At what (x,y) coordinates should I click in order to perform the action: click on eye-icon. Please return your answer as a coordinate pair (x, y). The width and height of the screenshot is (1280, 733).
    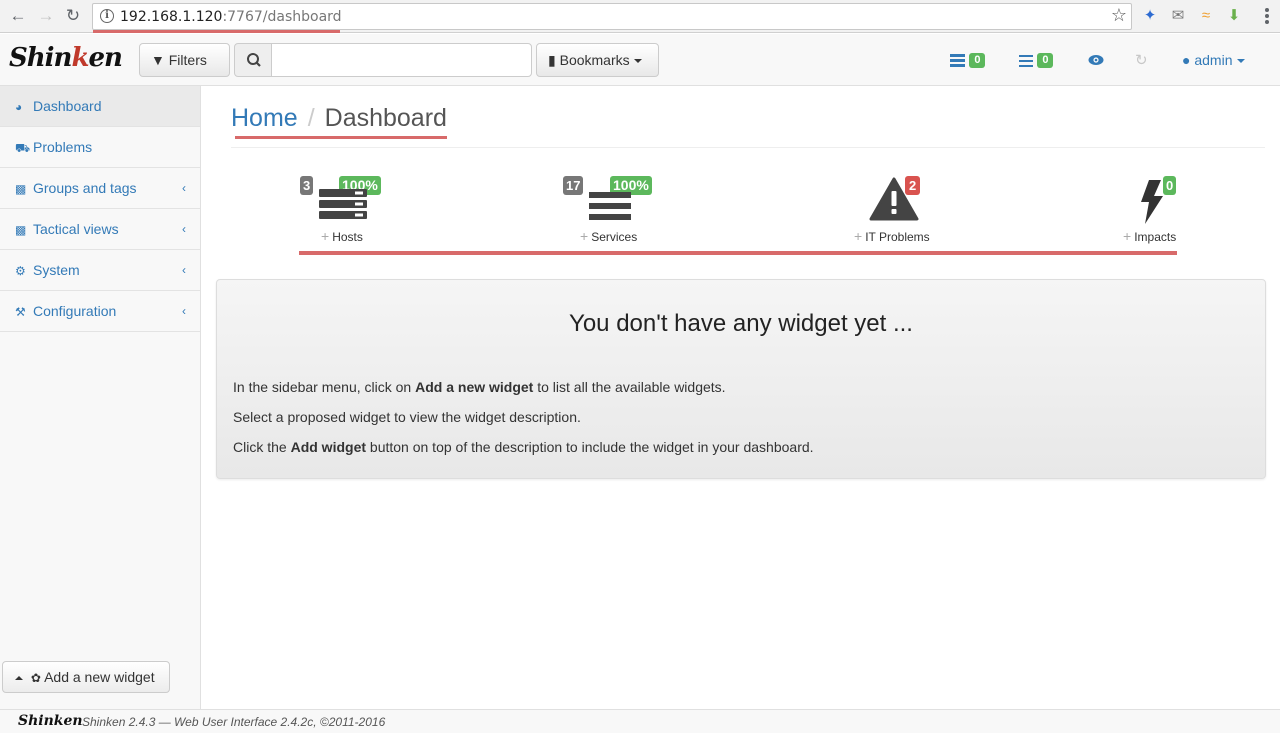
    Looking at the image, I should click on (1096, 60).